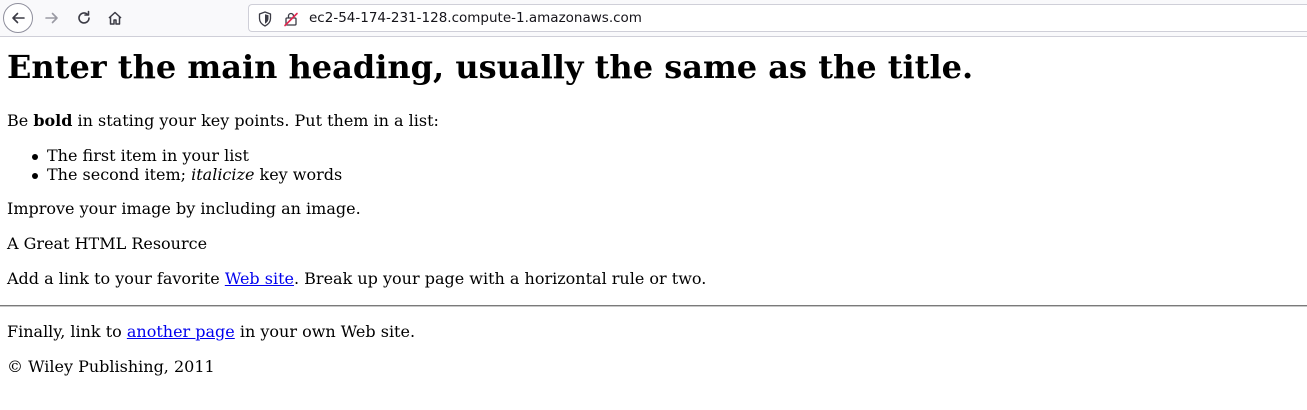 This screenshot has width=1307, height=410. What do you see at coordinates (666, 155) in the screenshot?
I see `list-item: The first item in your list` at bounding box center [666, 155].